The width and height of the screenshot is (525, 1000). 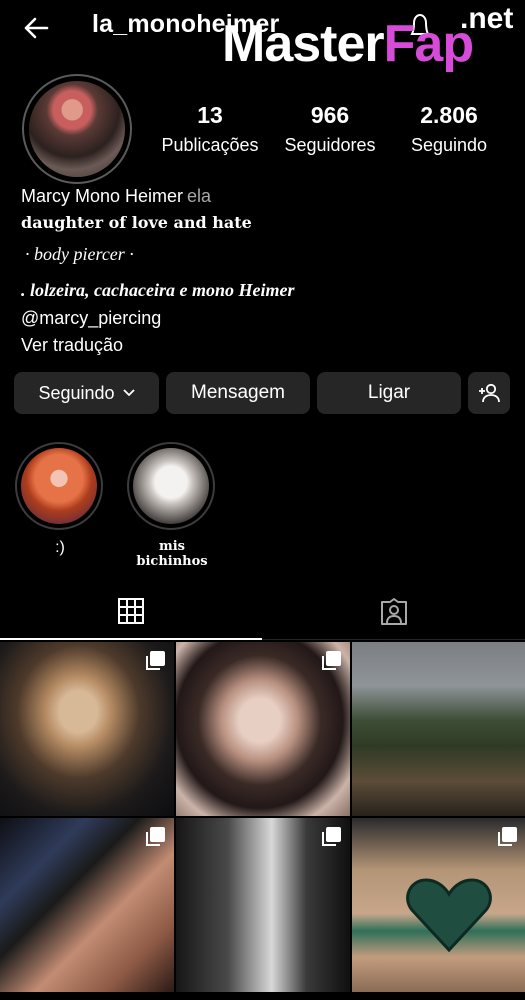 I want to click on story-highlight: :), so click(x=60, y=499).